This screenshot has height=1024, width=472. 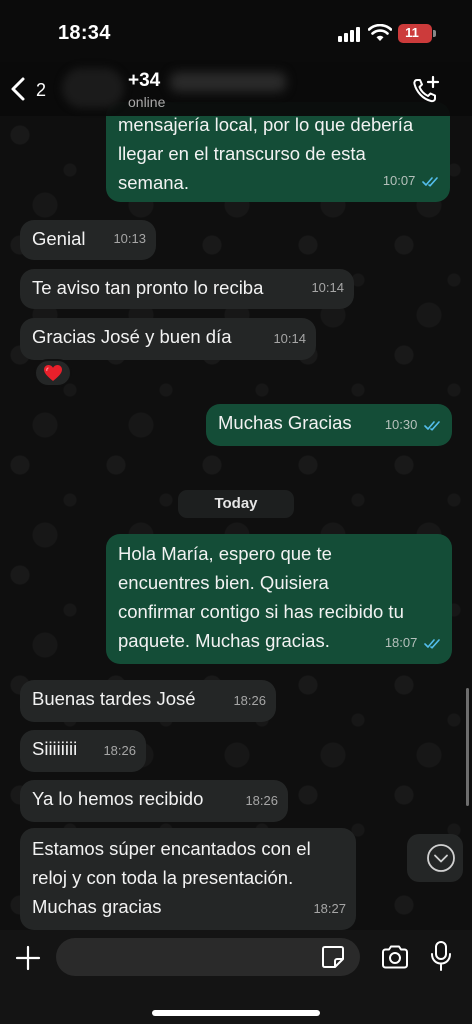 I want to click on status-time: 18:34, so click(x=84, y=33).